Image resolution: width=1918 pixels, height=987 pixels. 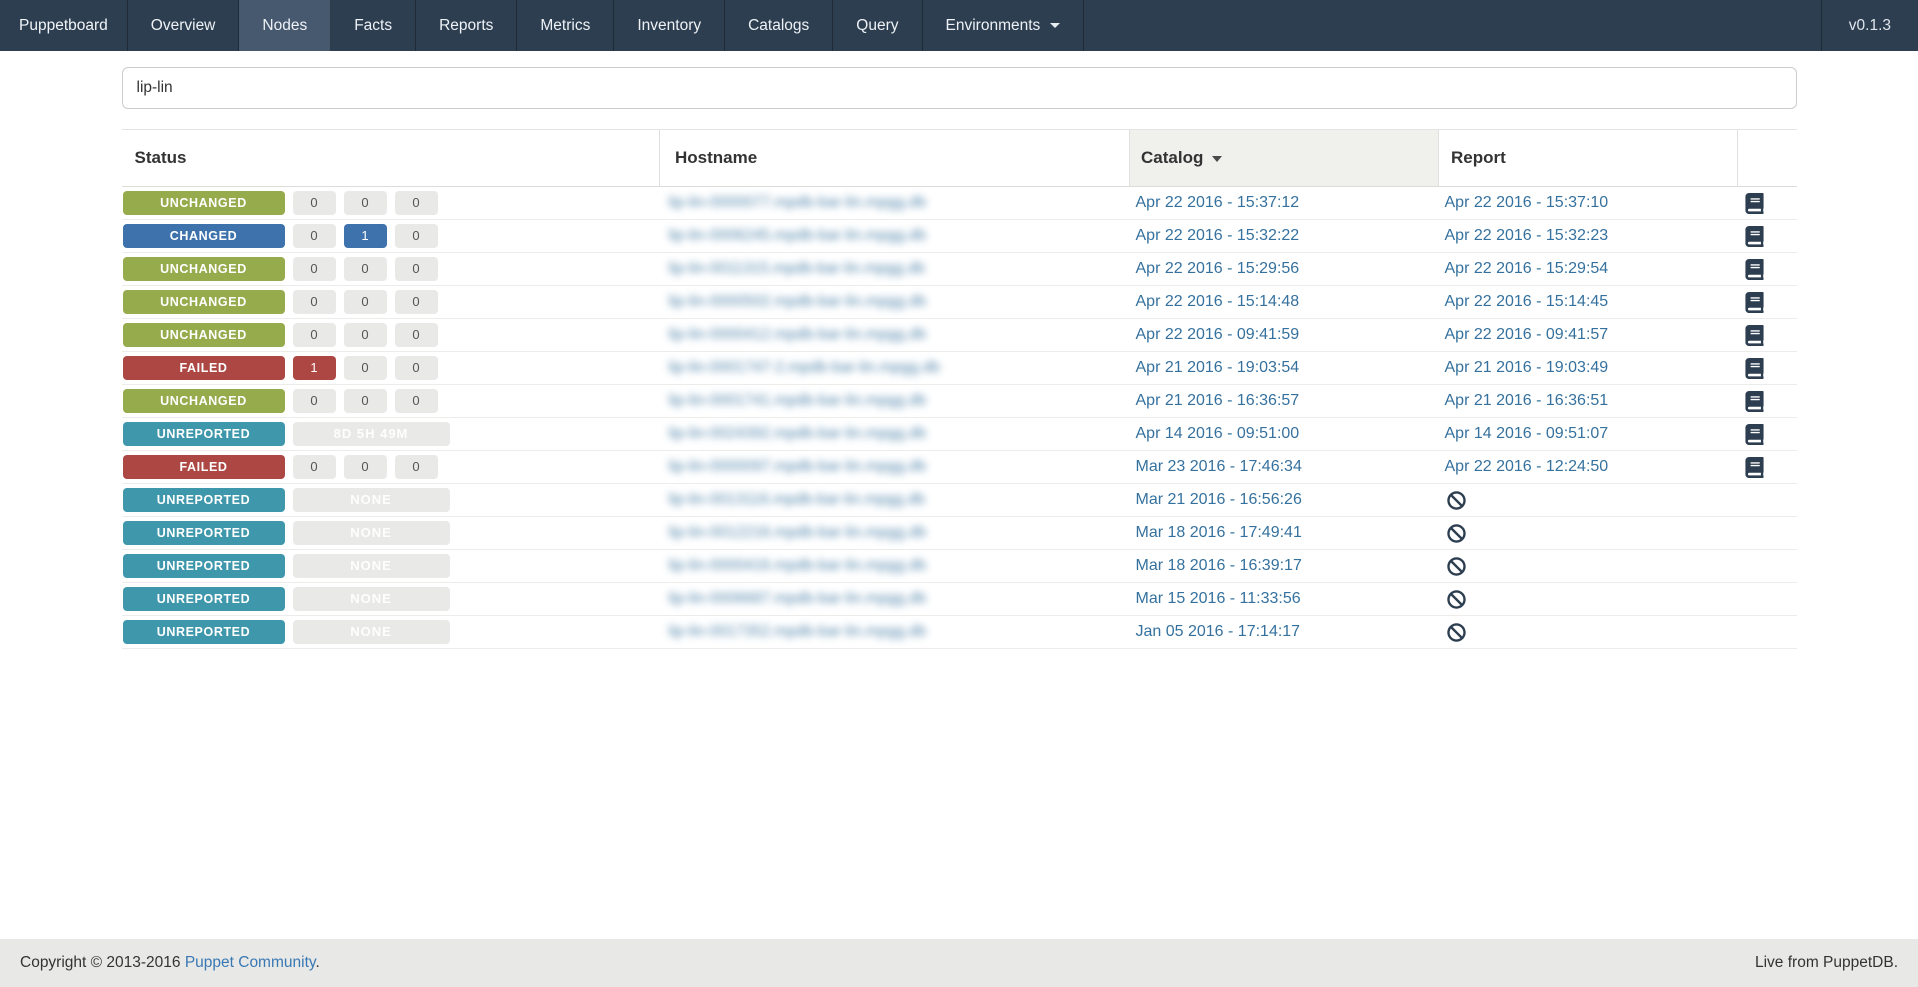 I want to click on report-timestamp-link: Apr 22 2016 - 15:32:23, so click(x=1527, y=235).